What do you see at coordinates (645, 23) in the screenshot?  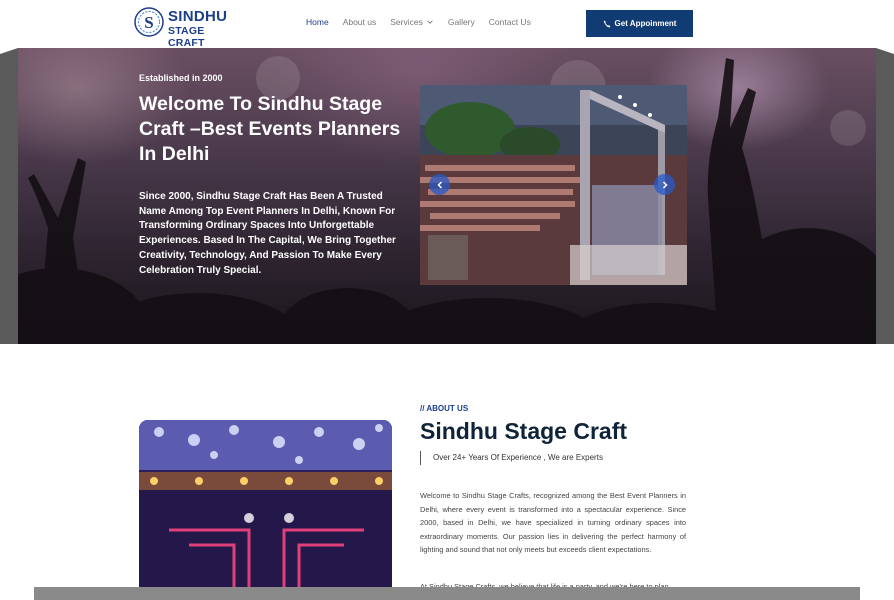 I see `get-appointment-label: Get Appoinment` at bounding box center [645, 23].